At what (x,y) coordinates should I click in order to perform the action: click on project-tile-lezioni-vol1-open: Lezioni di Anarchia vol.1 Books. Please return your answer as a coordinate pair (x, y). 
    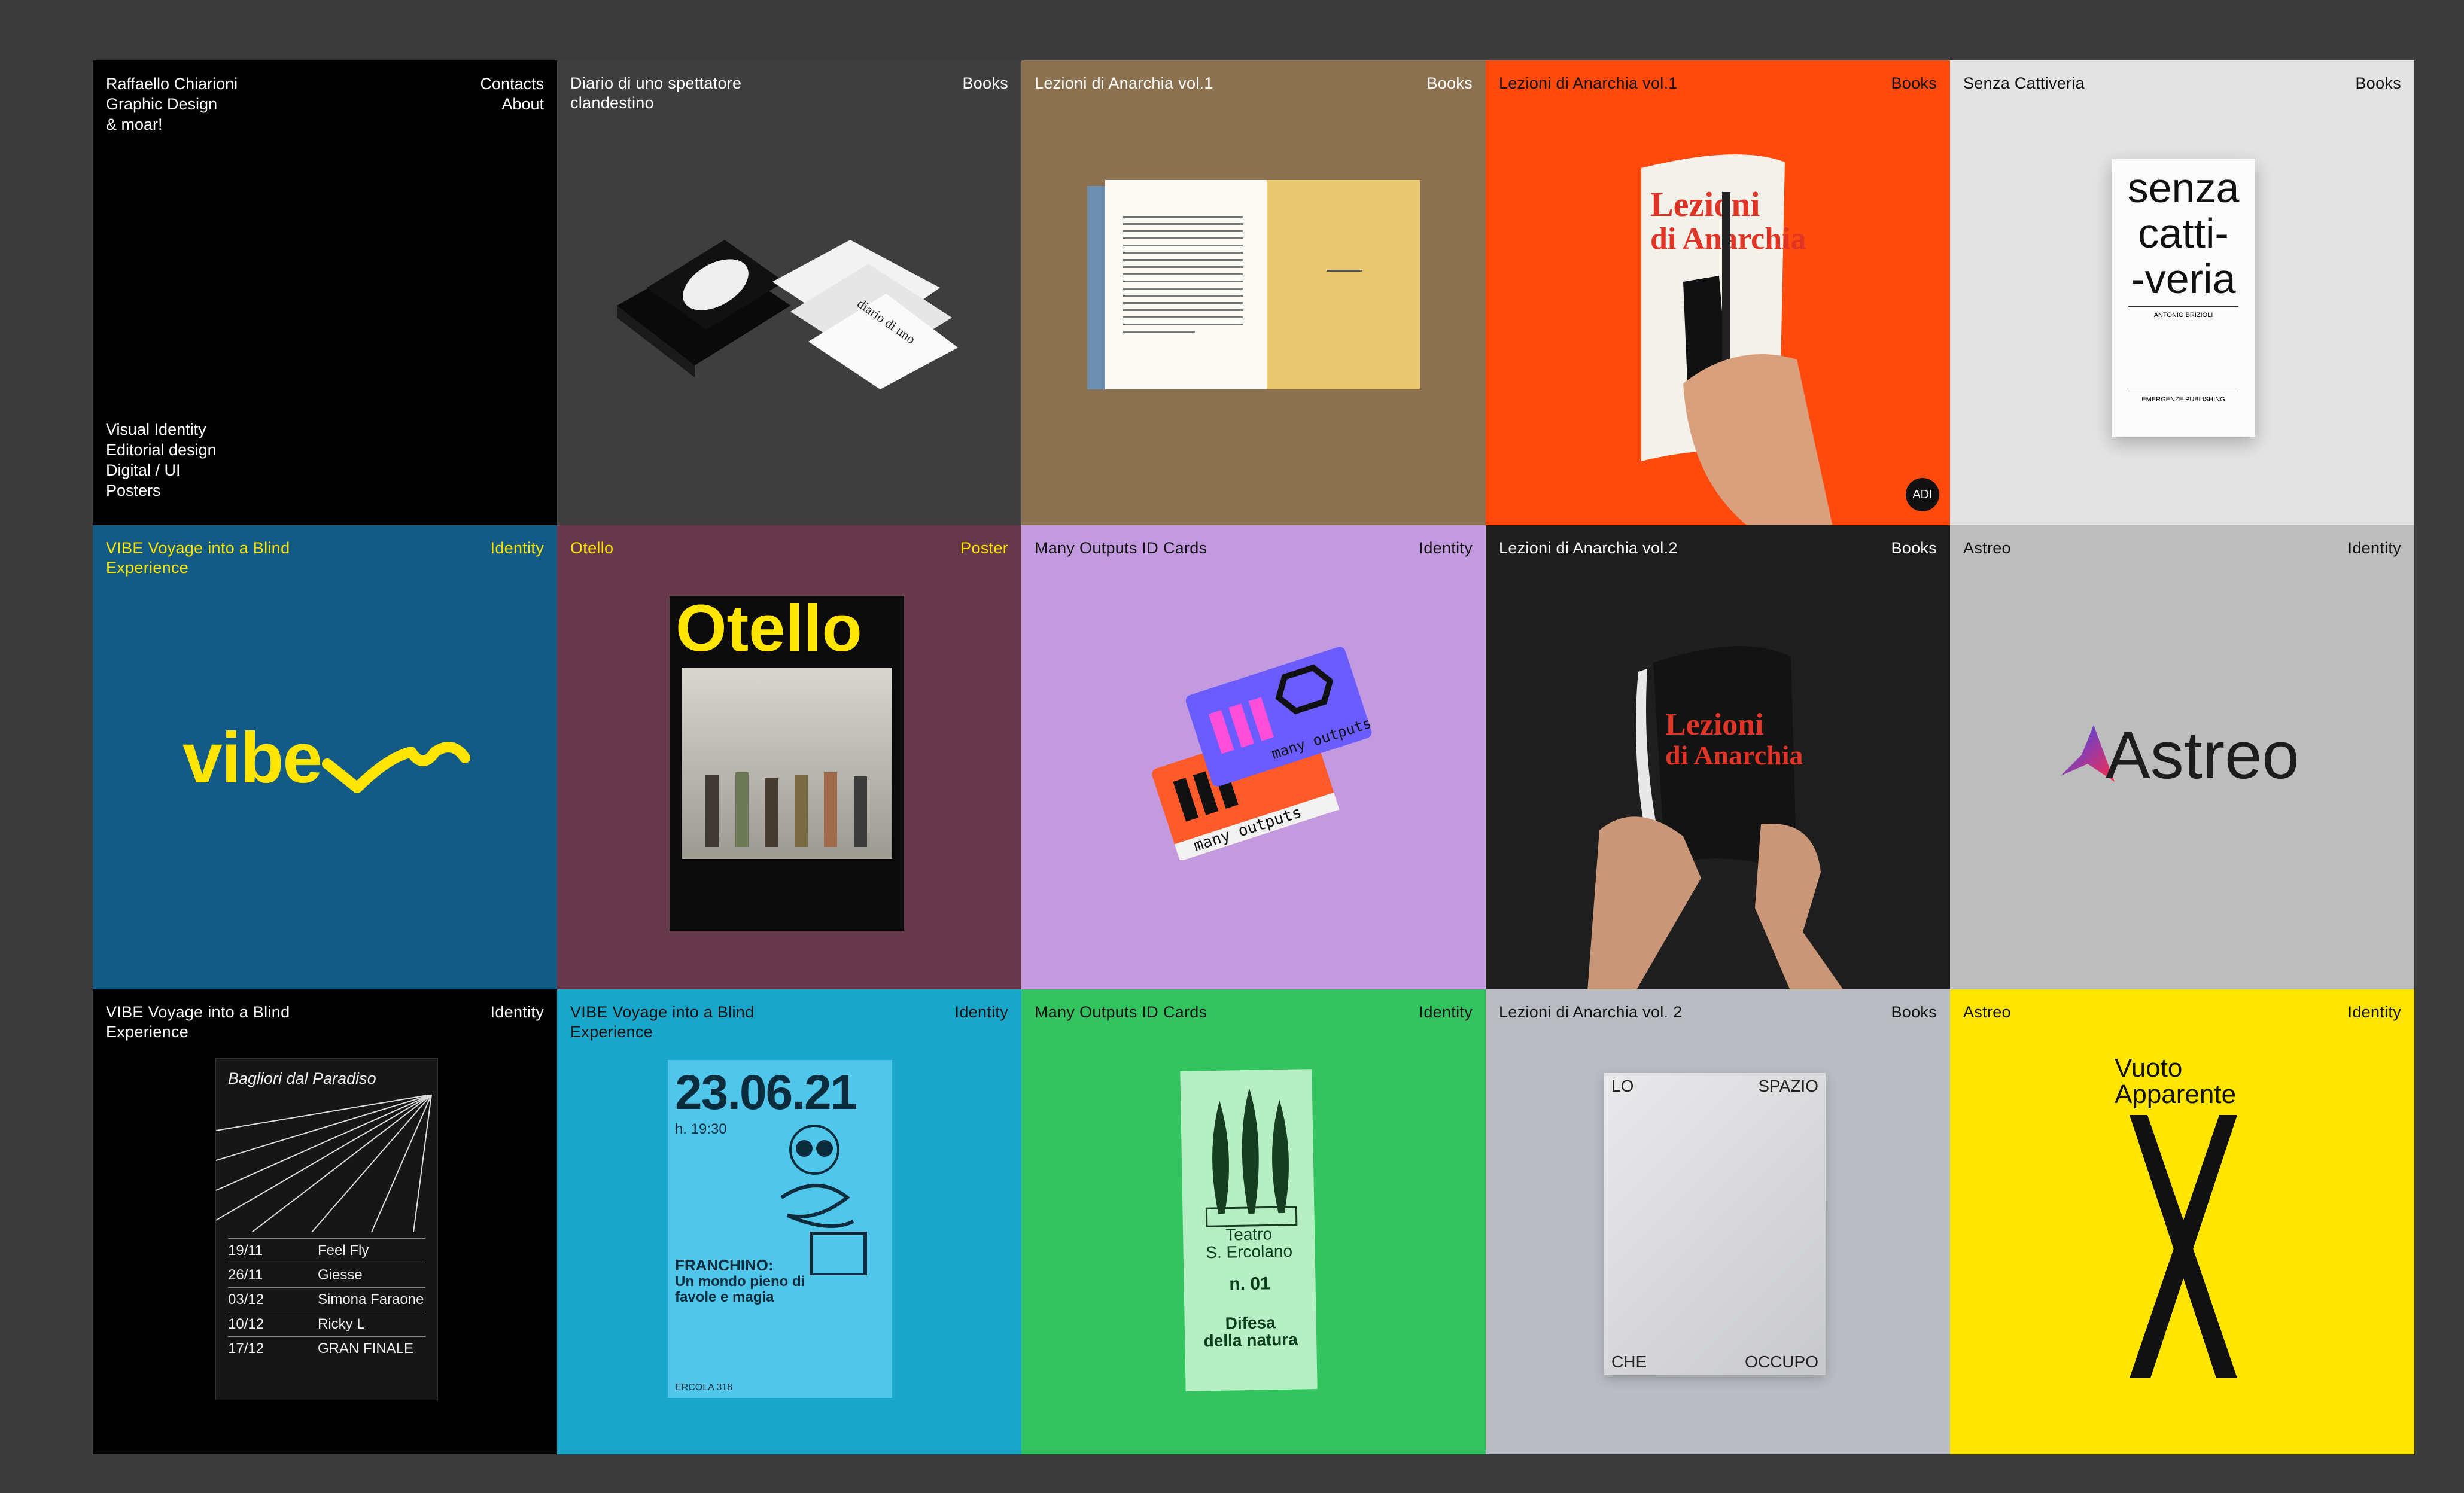
    Looking at the image, I should click on (1253, 292).